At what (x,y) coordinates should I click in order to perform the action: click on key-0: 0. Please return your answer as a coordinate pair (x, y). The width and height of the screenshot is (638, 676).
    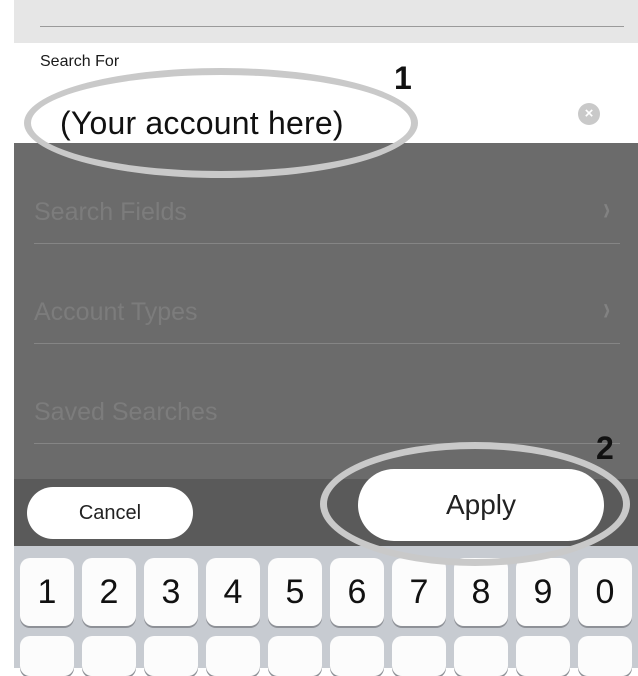
    Looking at the image, I should click on (605, 592).